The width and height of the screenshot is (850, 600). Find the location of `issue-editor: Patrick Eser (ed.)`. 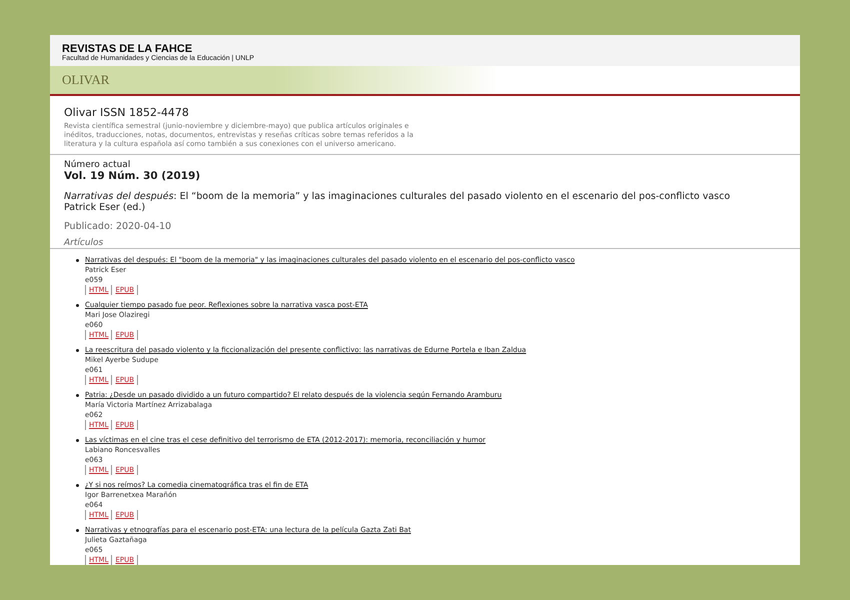

issue-editor: Patrick Eser (ed.) is located at coordinates (105, 207).